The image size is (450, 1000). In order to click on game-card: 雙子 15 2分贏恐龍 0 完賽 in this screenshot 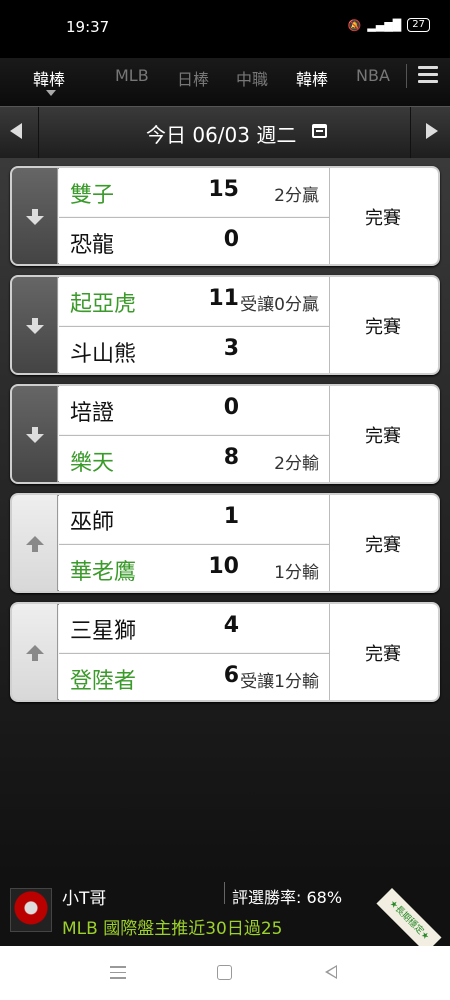, I will do `click(225, 216)`.